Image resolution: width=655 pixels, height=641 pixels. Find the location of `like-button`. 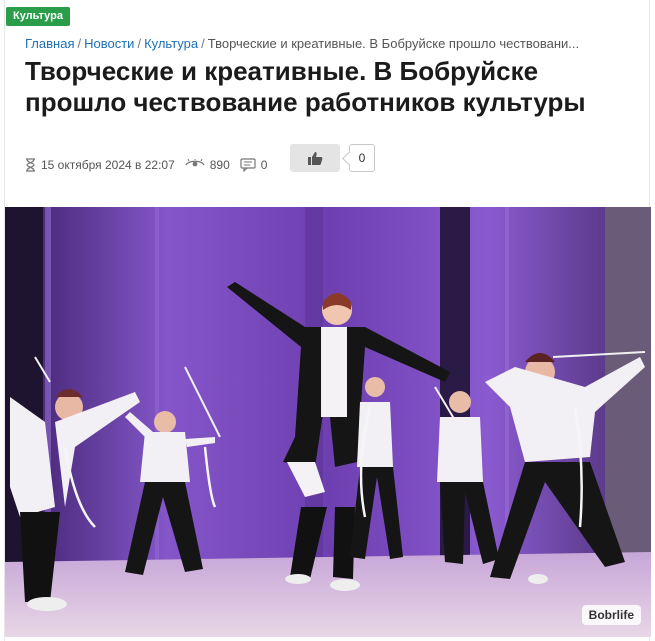

like-button is located at coordinates (315, 158).